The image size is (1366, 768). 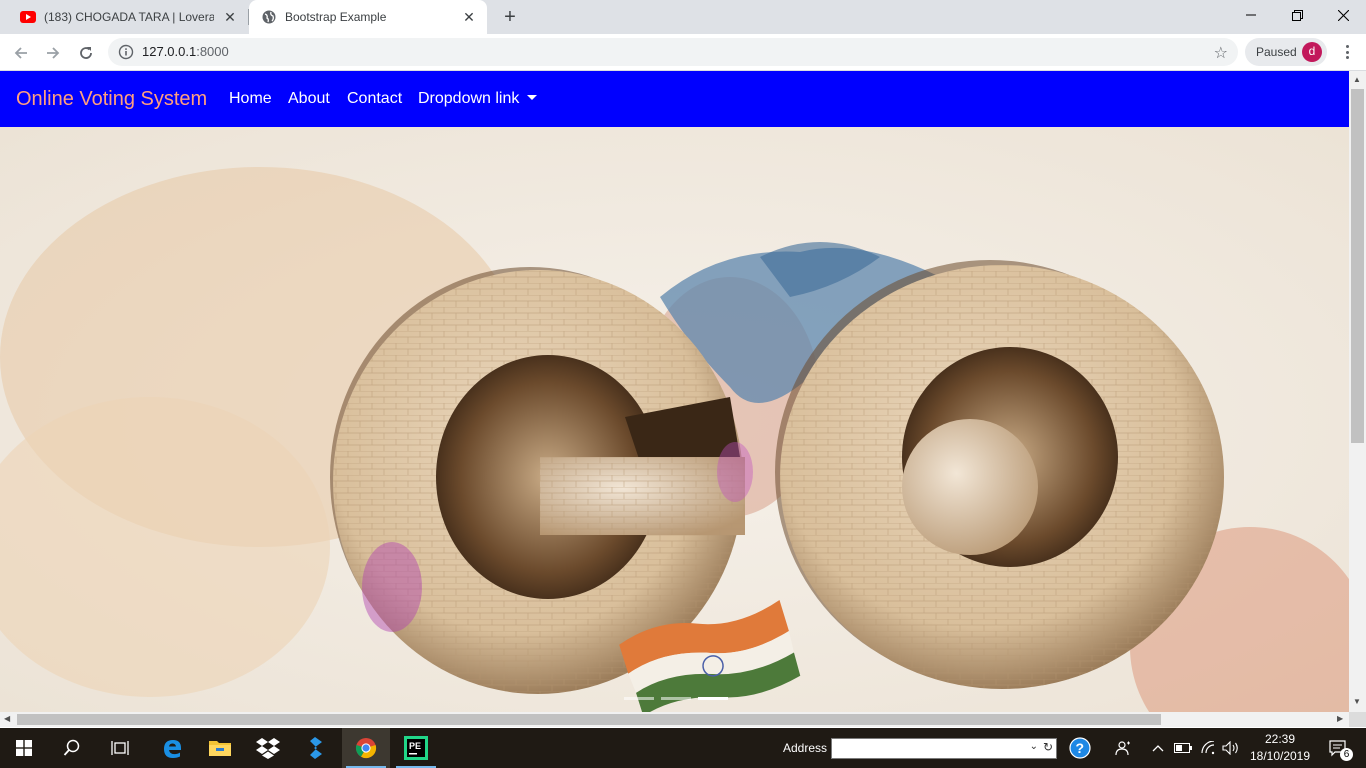 I want to click on tab-youtube: (183) CHOGADA TARA | Loveratri ✕, so click(x=128, y=17).